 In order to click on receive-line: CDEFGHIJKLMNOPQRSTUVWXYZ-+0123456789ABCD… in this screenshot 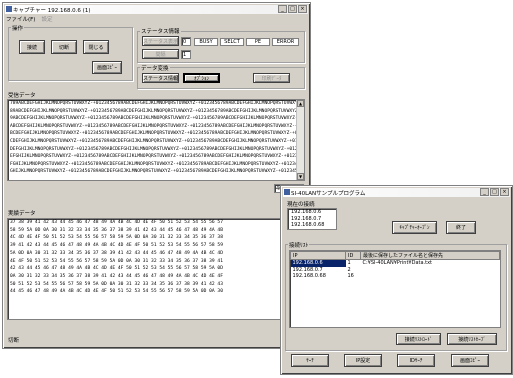, I will do `click(157, 141)`.